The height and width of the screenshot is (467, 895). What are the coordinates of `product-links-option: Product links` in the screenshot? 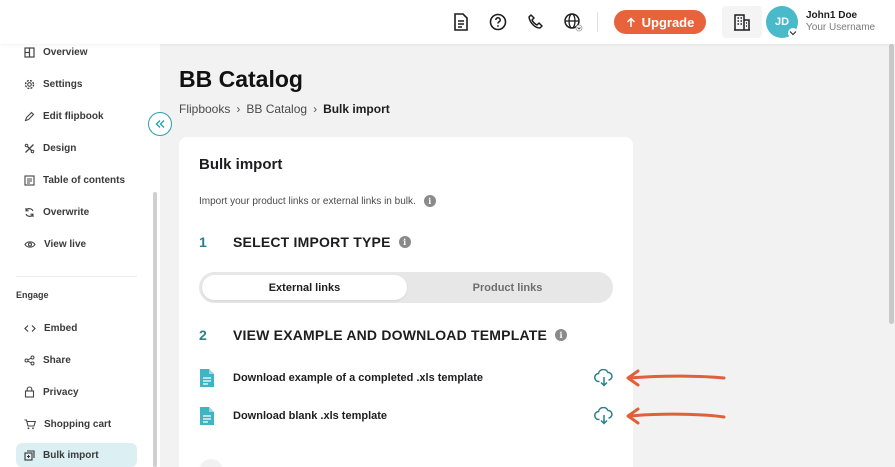 It's located at (507, 287).